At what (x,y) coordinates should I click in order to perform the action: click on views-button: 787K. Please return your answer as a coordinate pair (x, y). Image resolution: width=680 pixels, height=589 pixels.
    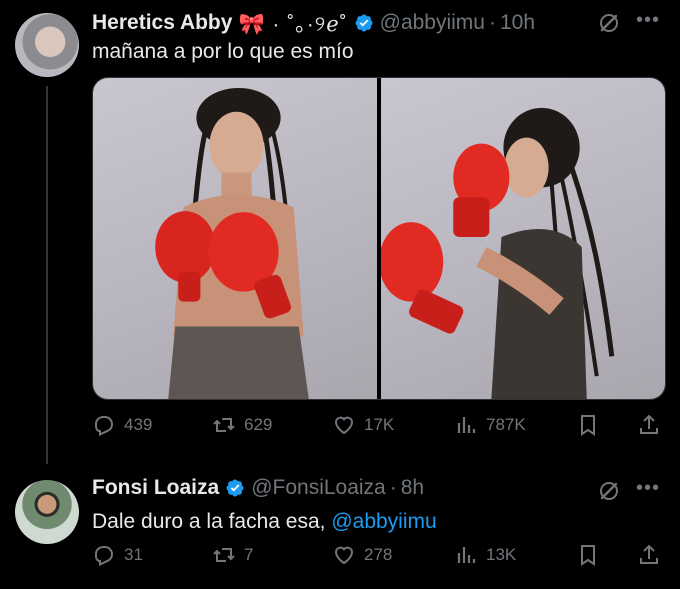
    Looking at the image, I should click on (490, 425).